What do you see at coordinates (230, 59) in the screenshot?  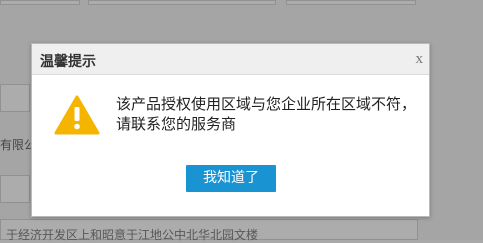 I see `dialog-header: 温馨提示 x` at bounding box center [230, 59].